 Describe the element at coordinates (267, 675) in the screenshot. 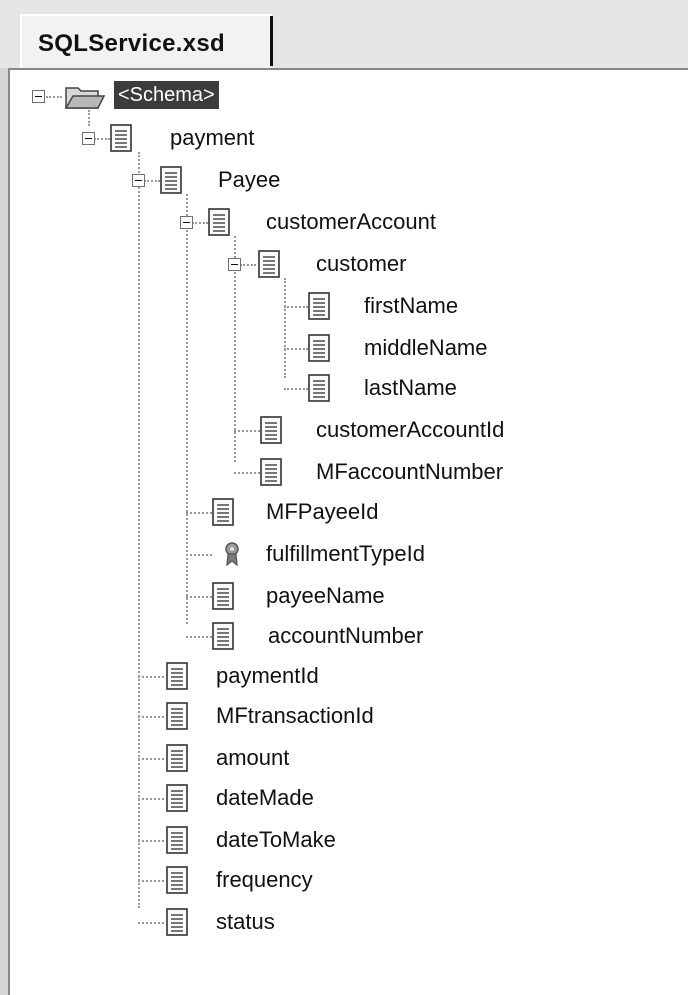

I see `node-label-payment-id: paymentId` at that location.